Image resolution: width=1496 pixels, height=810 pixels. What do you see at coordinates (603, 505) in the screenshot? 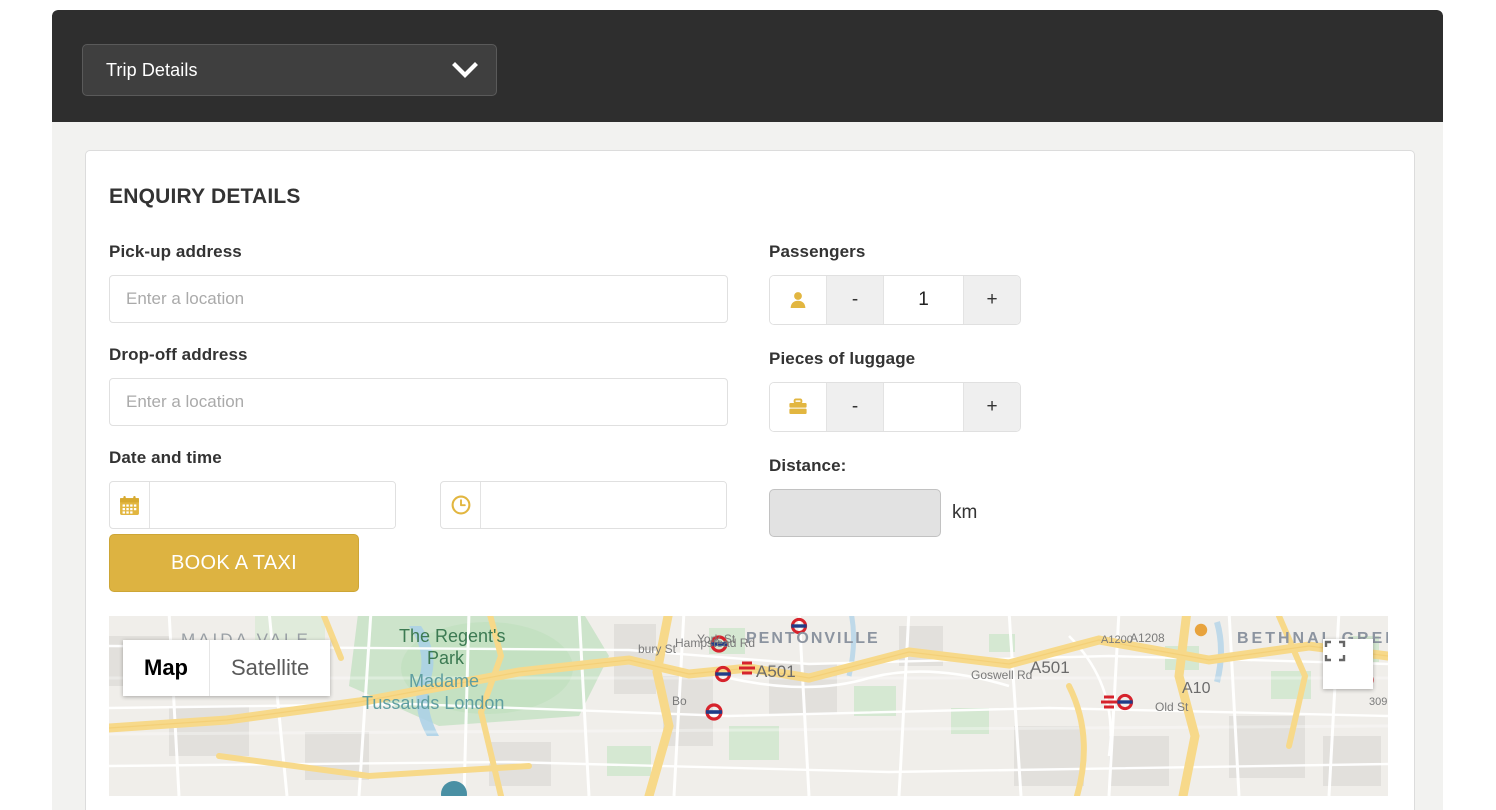
I see `time-input` at bounding box center [603, 505].